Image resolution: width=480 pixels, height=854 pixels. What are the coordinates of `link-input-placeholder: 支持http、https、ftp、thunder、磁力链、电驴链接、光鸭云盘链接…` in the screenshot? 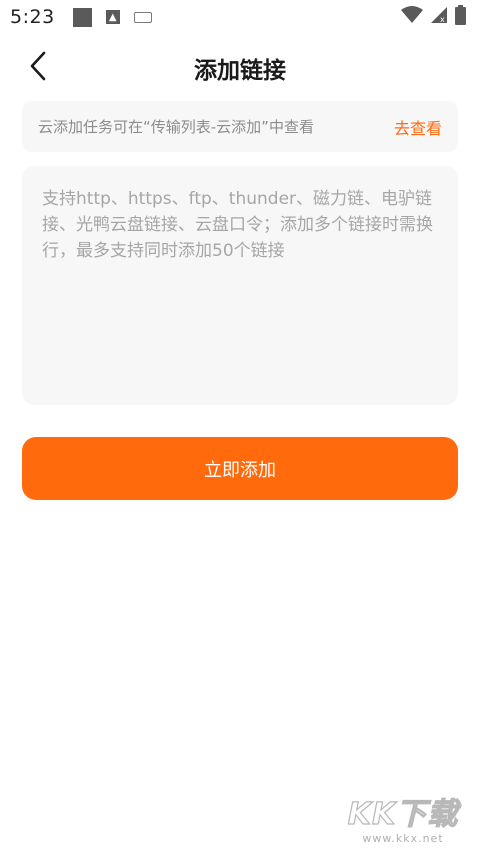 It's located at (237, 225).